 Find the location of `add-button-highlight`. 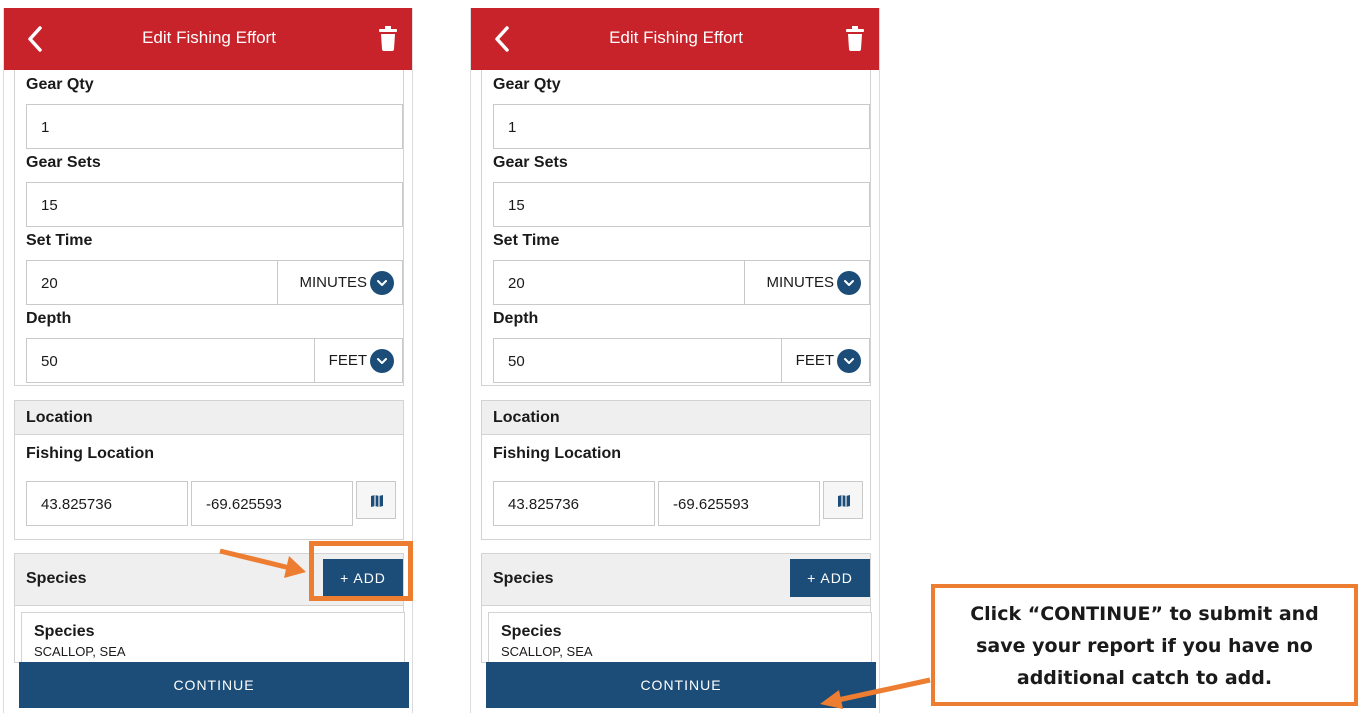

add-button-highlight is located at coordinates (361, 571).